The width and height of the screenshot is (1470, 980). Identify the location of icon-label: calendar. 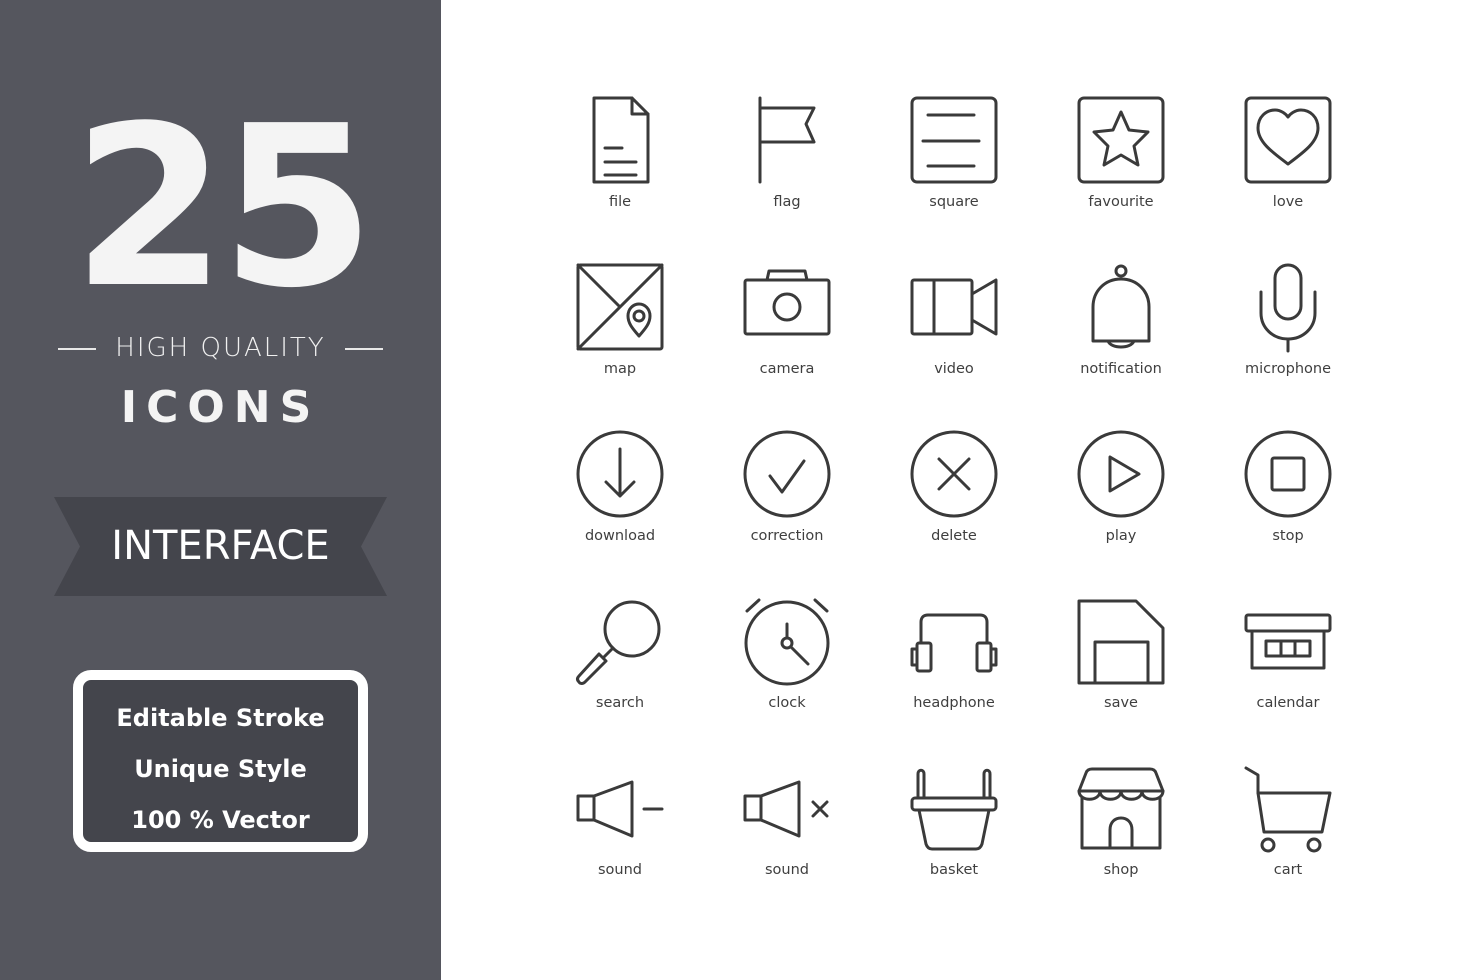
(1288, 703).